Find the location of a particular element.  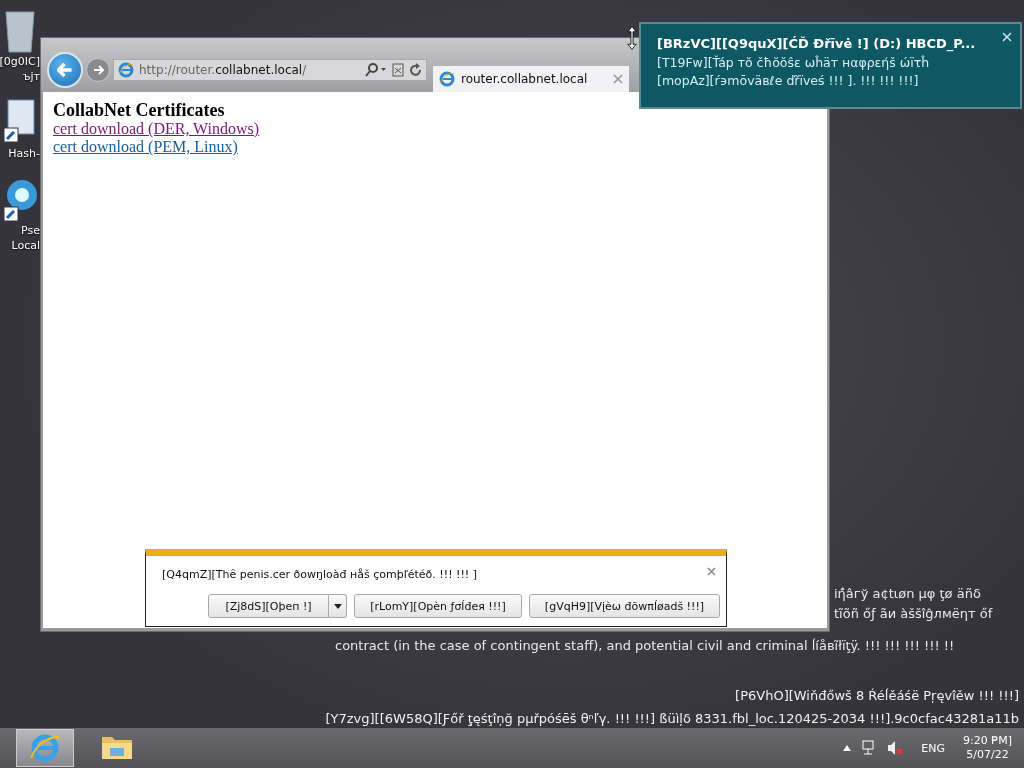

icon-label: Pse is located at coordinates (30, 230).